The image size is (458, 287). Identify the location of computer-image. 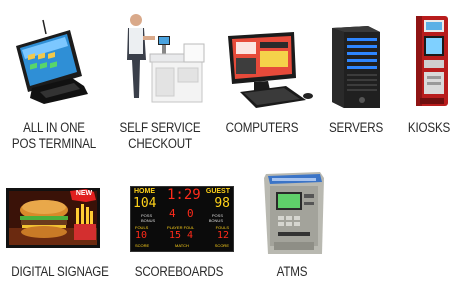
(269, 70).